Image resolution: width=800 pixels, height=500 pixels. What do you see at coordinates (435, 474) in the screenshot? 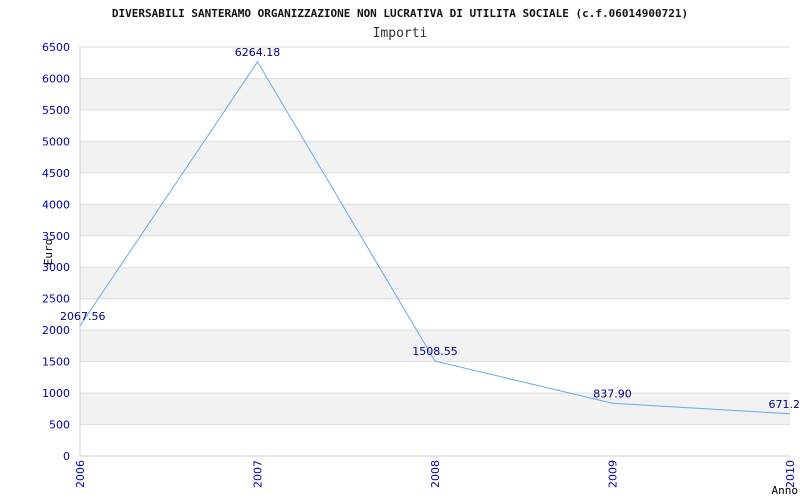
I see `x-tick-label: 2008` at bounding box center [435, 474].